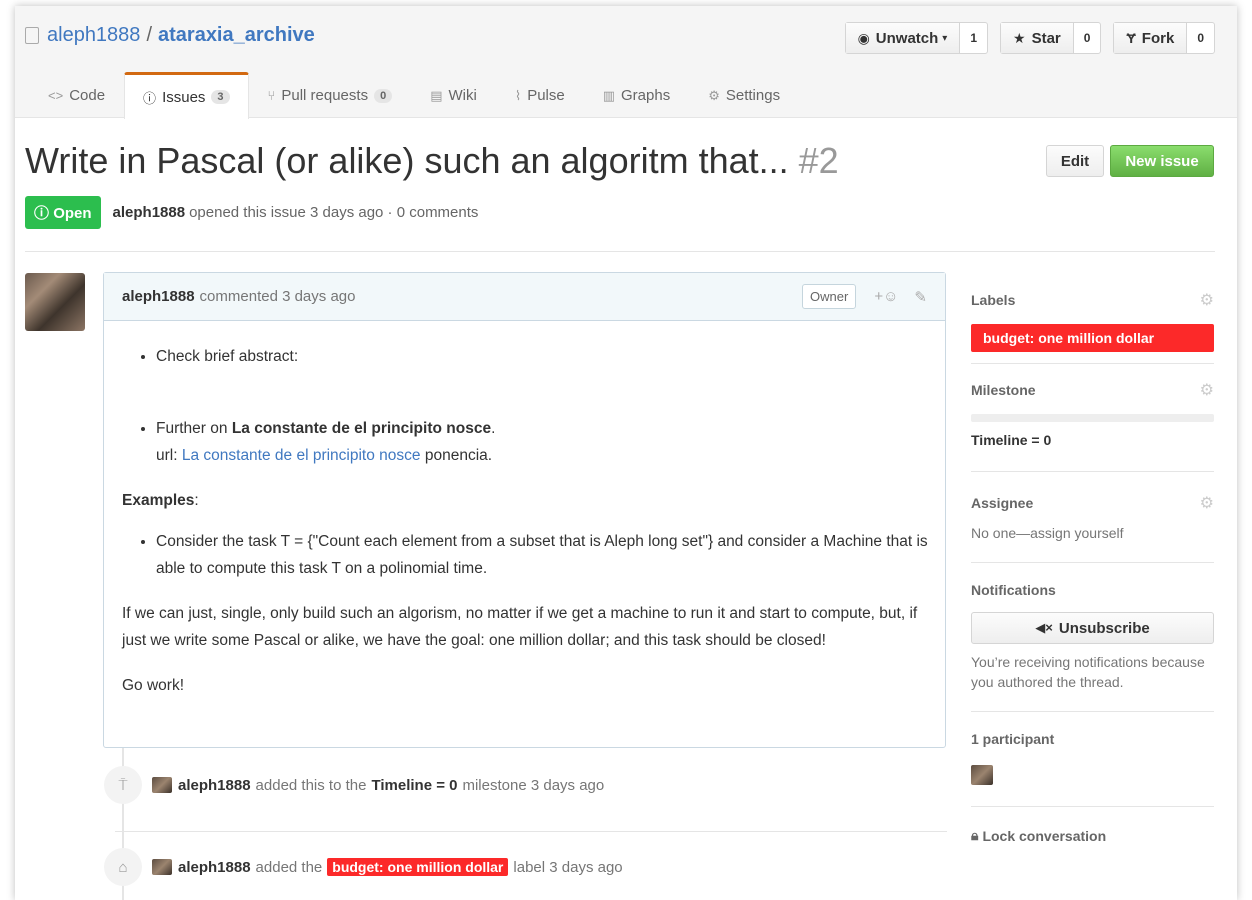 This screenshot has height=900, width=1252. Describe the element at coordinates (311, 785) in the screenshot. I see `event-text: added this to the` at that location.